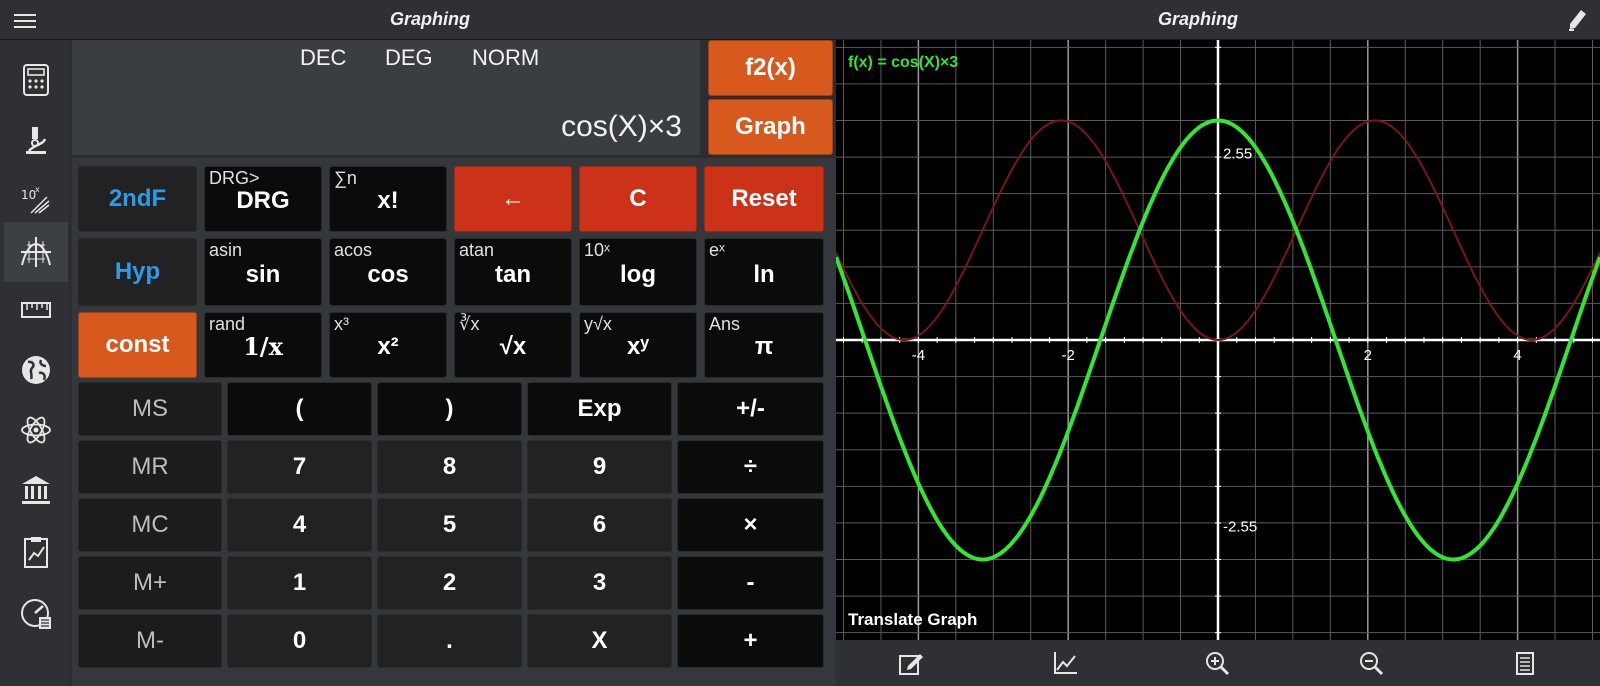  I want to click on mc-key: MC, so click(150, 525).